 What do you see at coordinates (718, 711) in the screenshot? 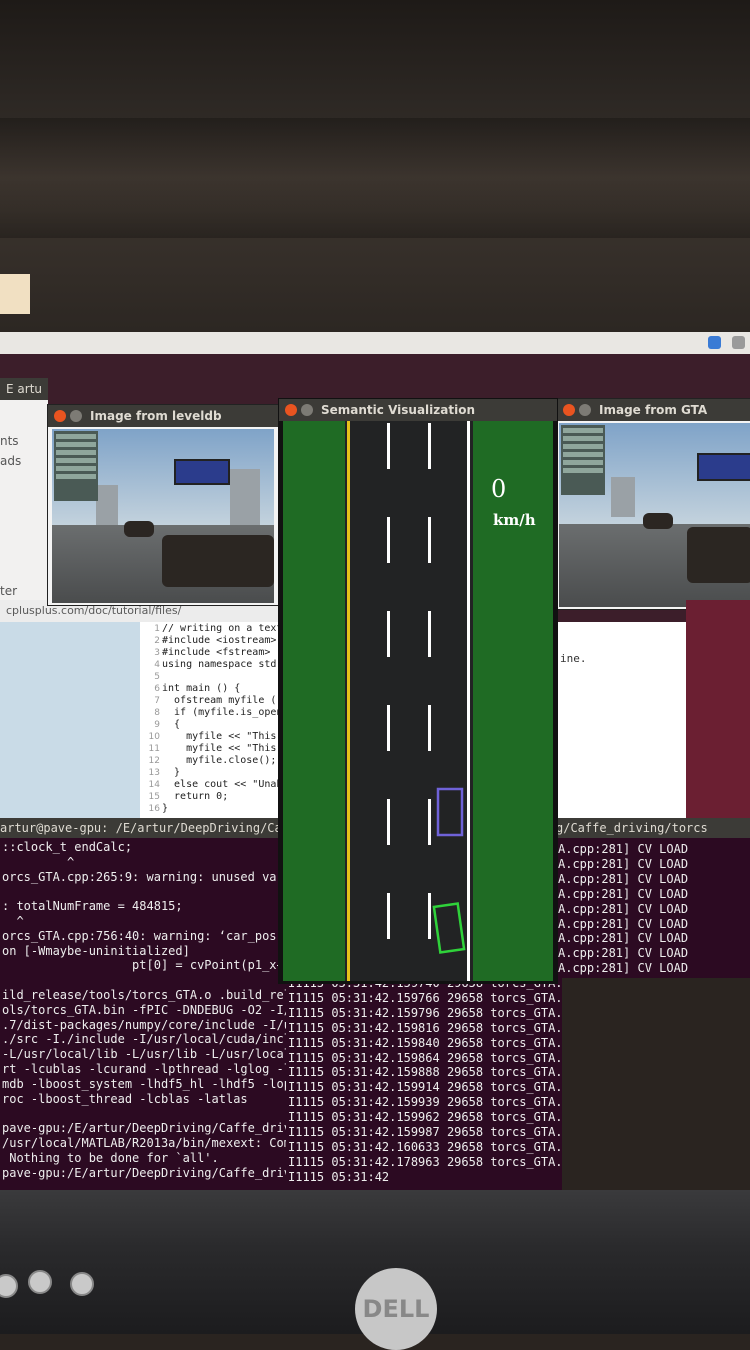
I see `right-background` at bounding box center [718, 711].